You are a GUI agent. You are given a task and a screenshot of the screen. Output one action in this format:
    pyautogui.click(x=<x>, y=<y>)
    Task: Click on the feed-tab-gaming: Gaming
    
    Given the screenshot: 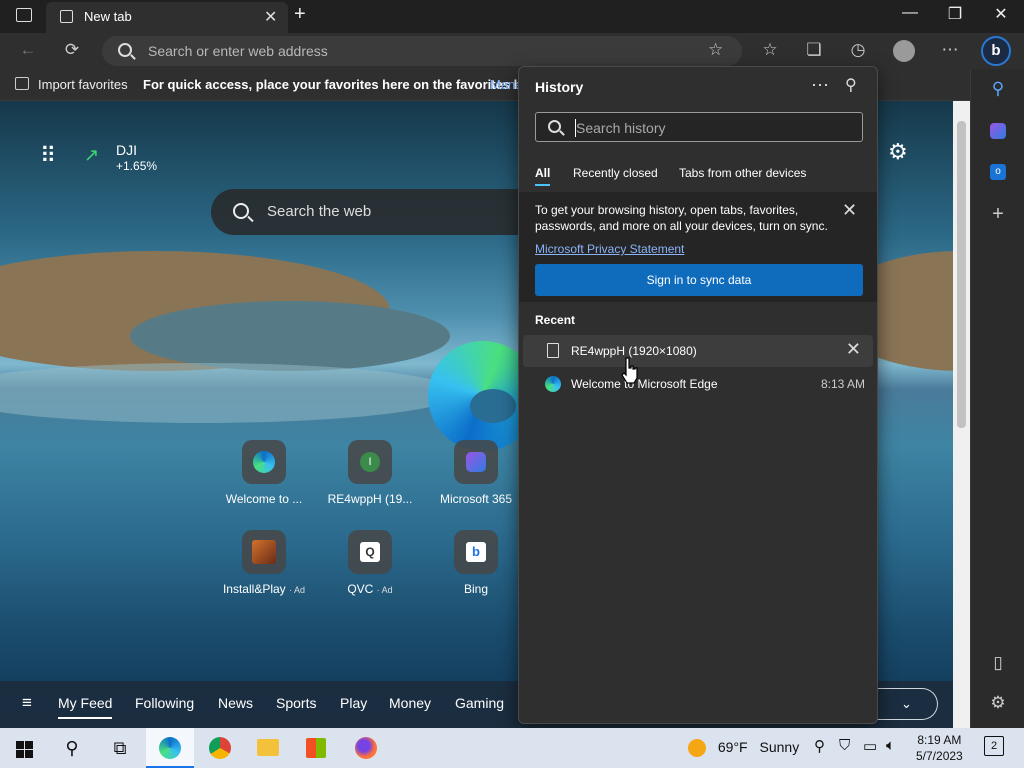 What is the action you would take?
    pyautogui.click(x=479, y=703)
    